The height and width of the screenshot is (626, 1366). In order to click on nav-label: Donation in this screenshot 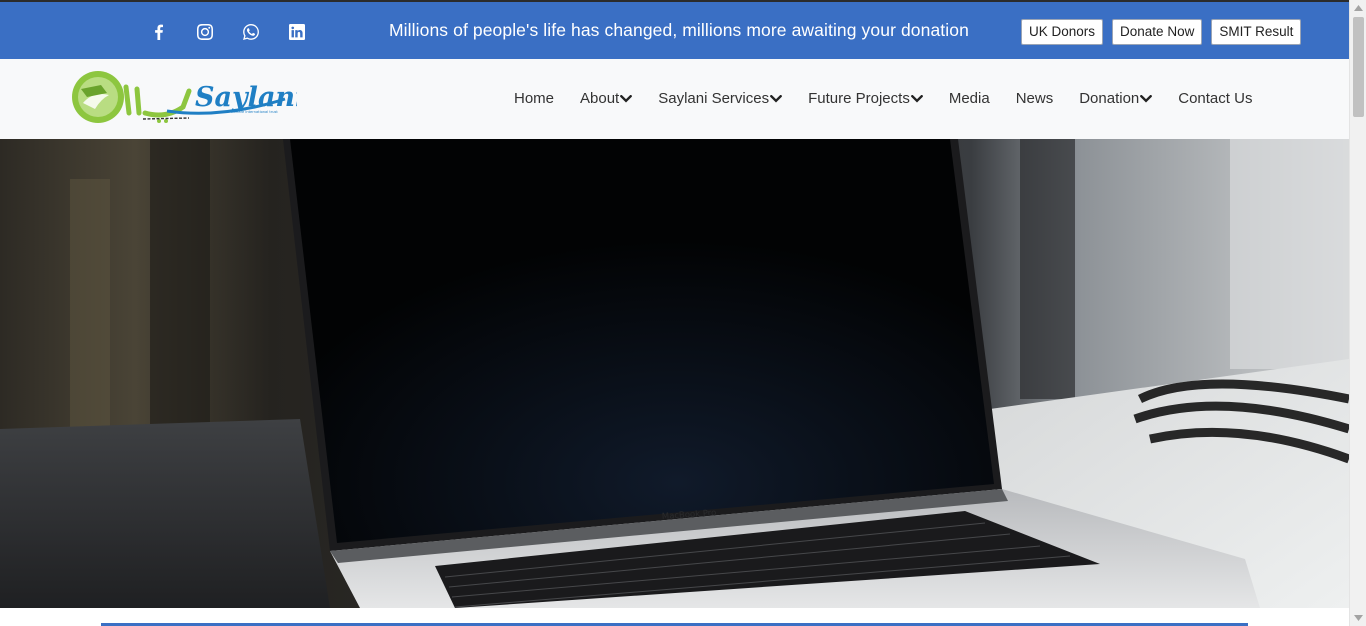, I will do `click(1109, 98)`.